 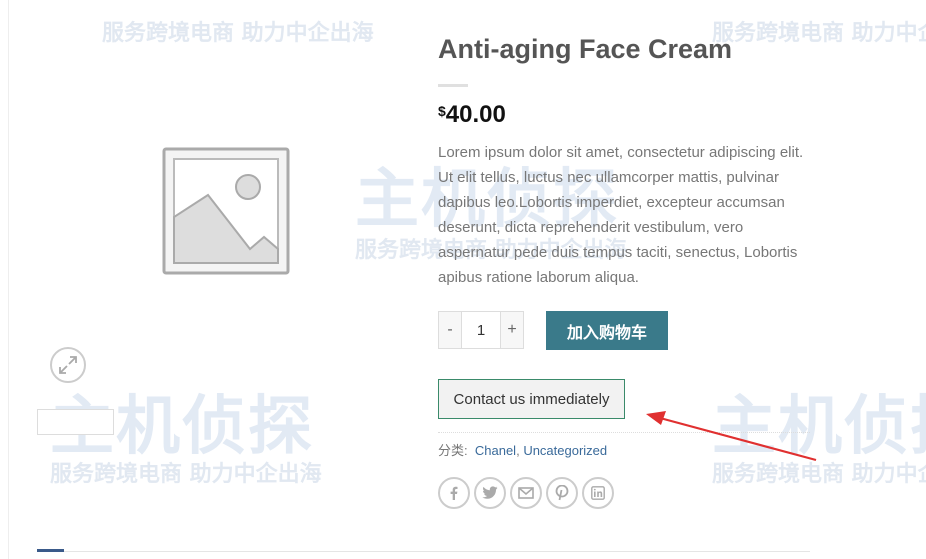 What do you see at coordinates (531, 399) in the screenshot?
I see `contact-us-button: Contact us immediately` at bounding box center [531, 399].